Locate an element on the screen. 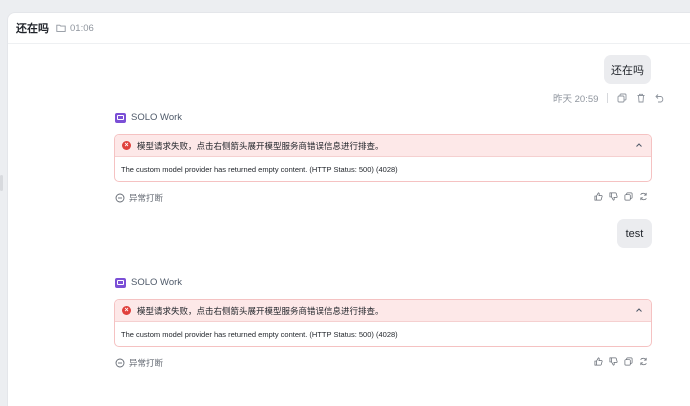  user-message-meta: 昨天 20:59 is located at coordinates (609, 98).